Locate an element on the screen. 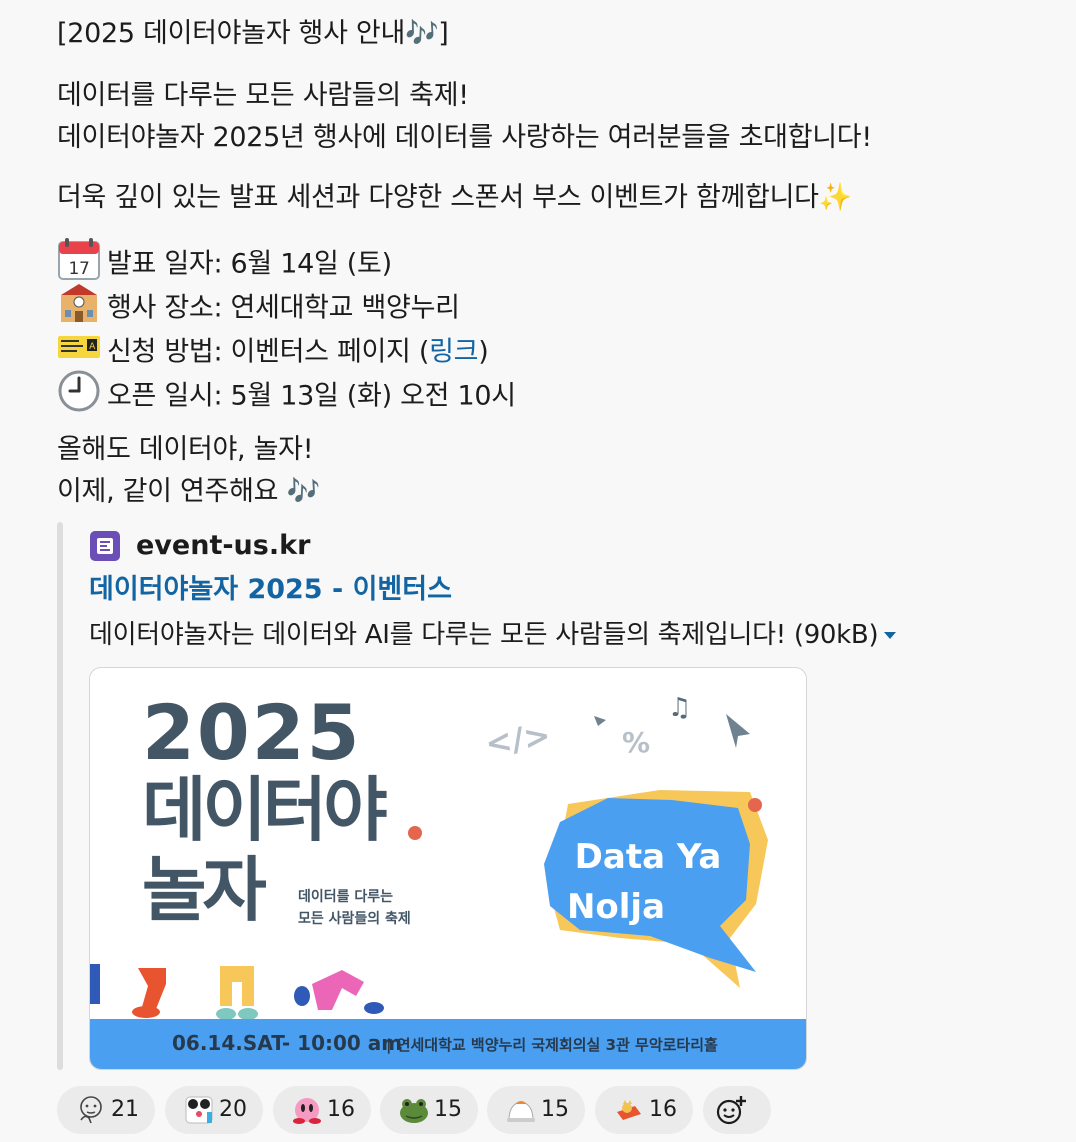  attachment-bar is located at coordinates (60, 796).